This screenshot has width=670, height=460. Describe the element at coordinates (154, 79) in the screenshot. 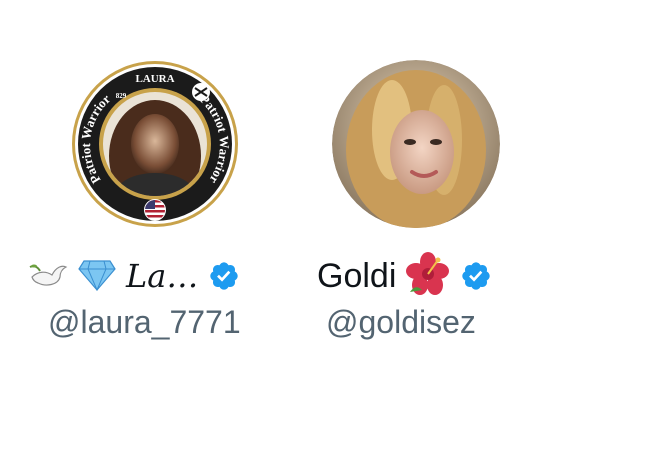

I see `badge-top-text: LAURA` at that location.